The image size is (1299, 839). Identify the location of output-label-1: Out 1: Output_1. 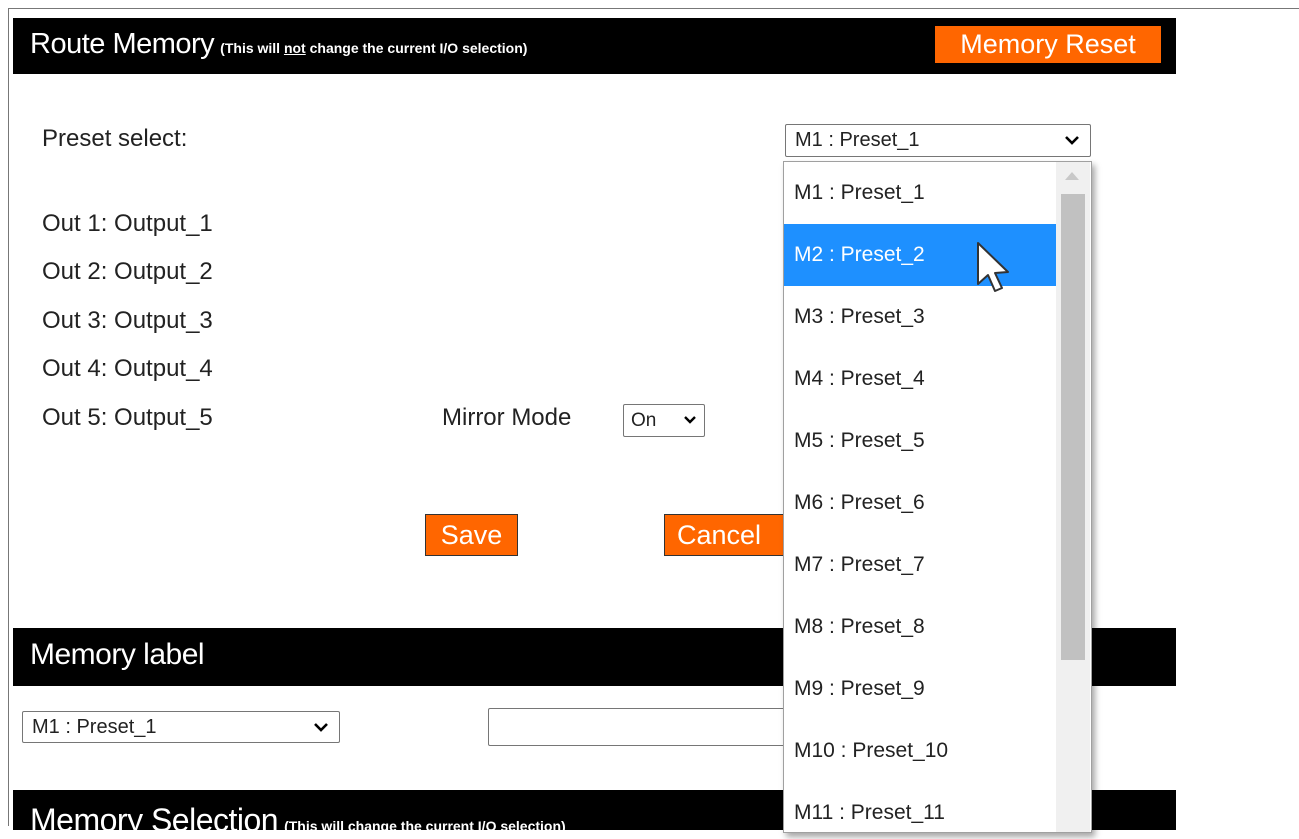
(127, 223).